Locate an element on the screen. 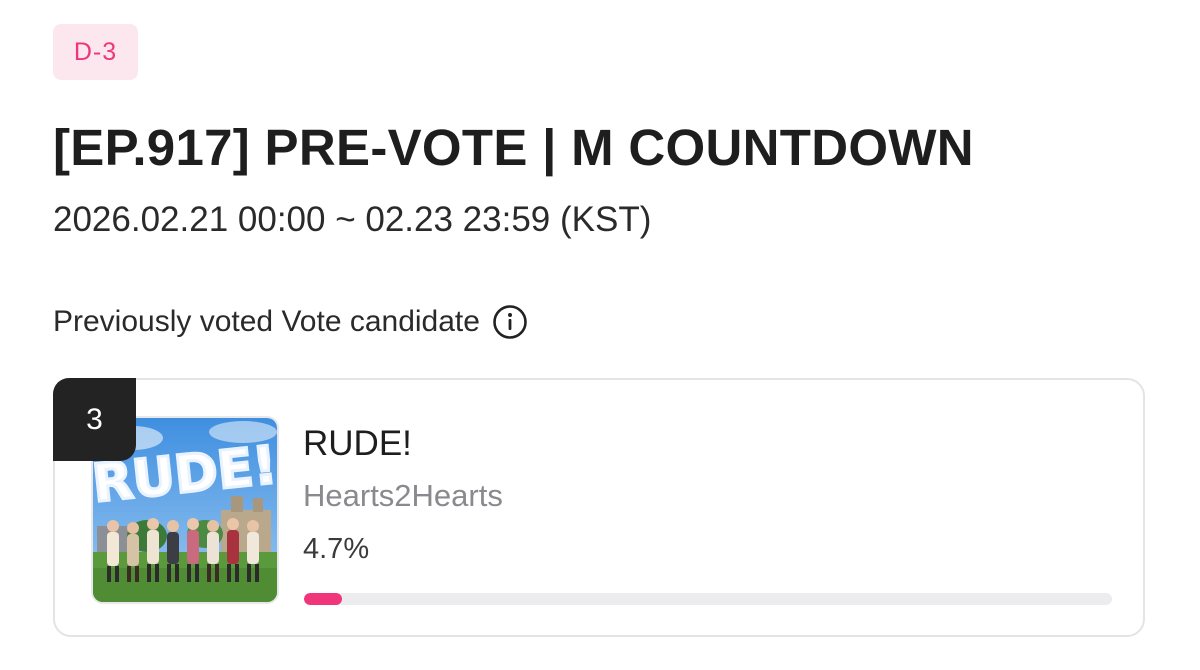 This screenshot has height=670, width=1200. vote-progress-bar is located at coordinates (708, 599).